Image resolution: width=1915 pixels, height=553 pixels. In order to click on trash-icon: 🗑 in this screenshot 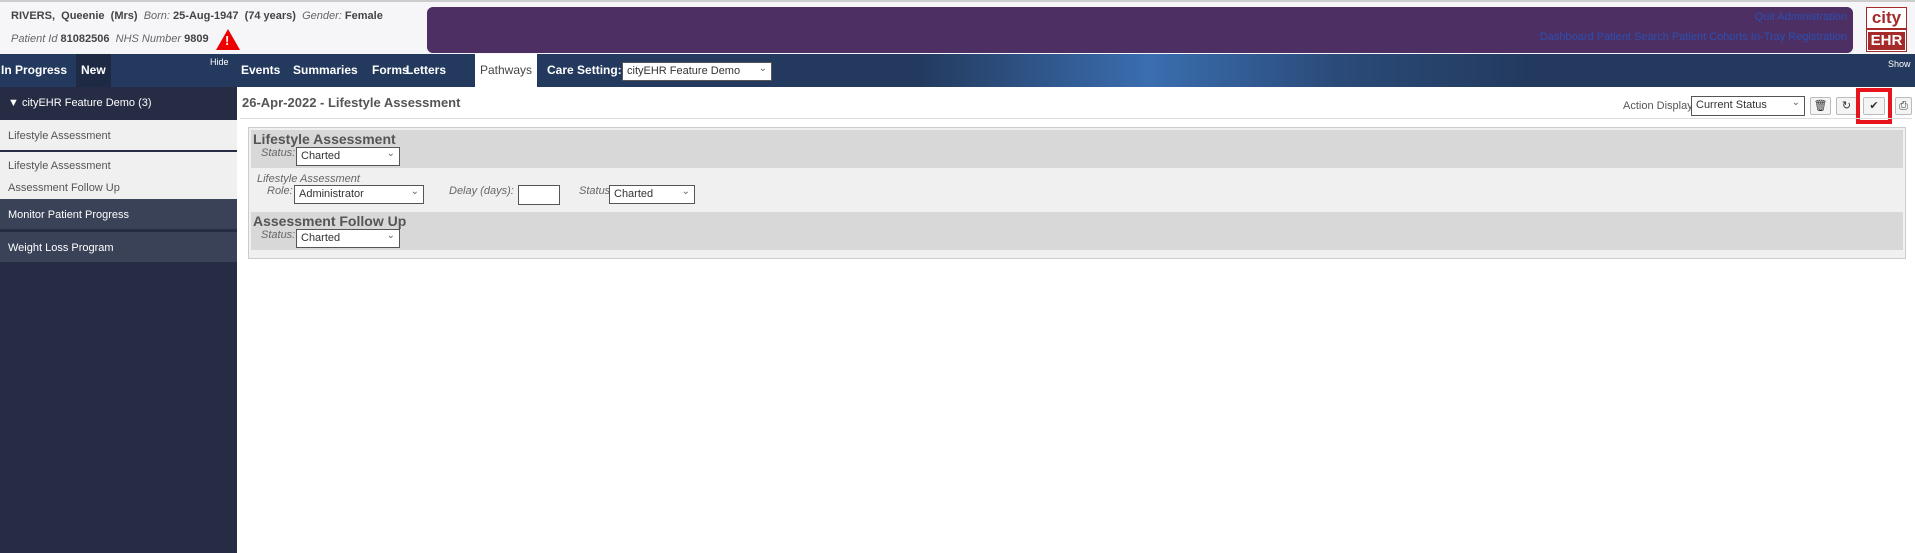, I will do `click(1820, 106)`.